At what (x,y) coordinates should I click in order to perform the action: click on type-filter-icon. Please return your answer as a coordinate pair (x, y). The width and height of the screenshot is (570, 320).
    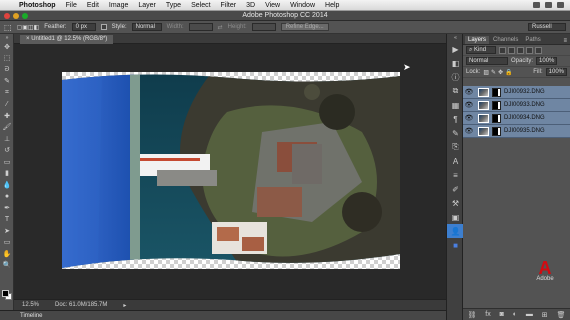
    Looking at the image, I should click on (520, 50).